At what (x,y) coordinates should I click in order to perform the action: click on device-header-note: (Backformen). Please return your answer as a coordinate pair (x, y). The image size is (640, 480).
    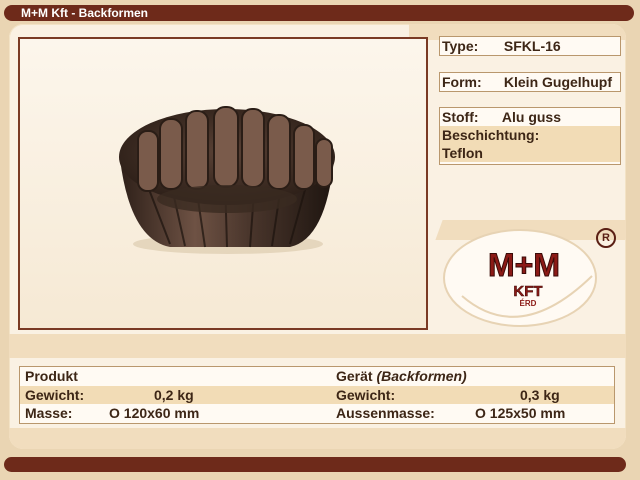
    Looking at the image, I should click on (421, 376).